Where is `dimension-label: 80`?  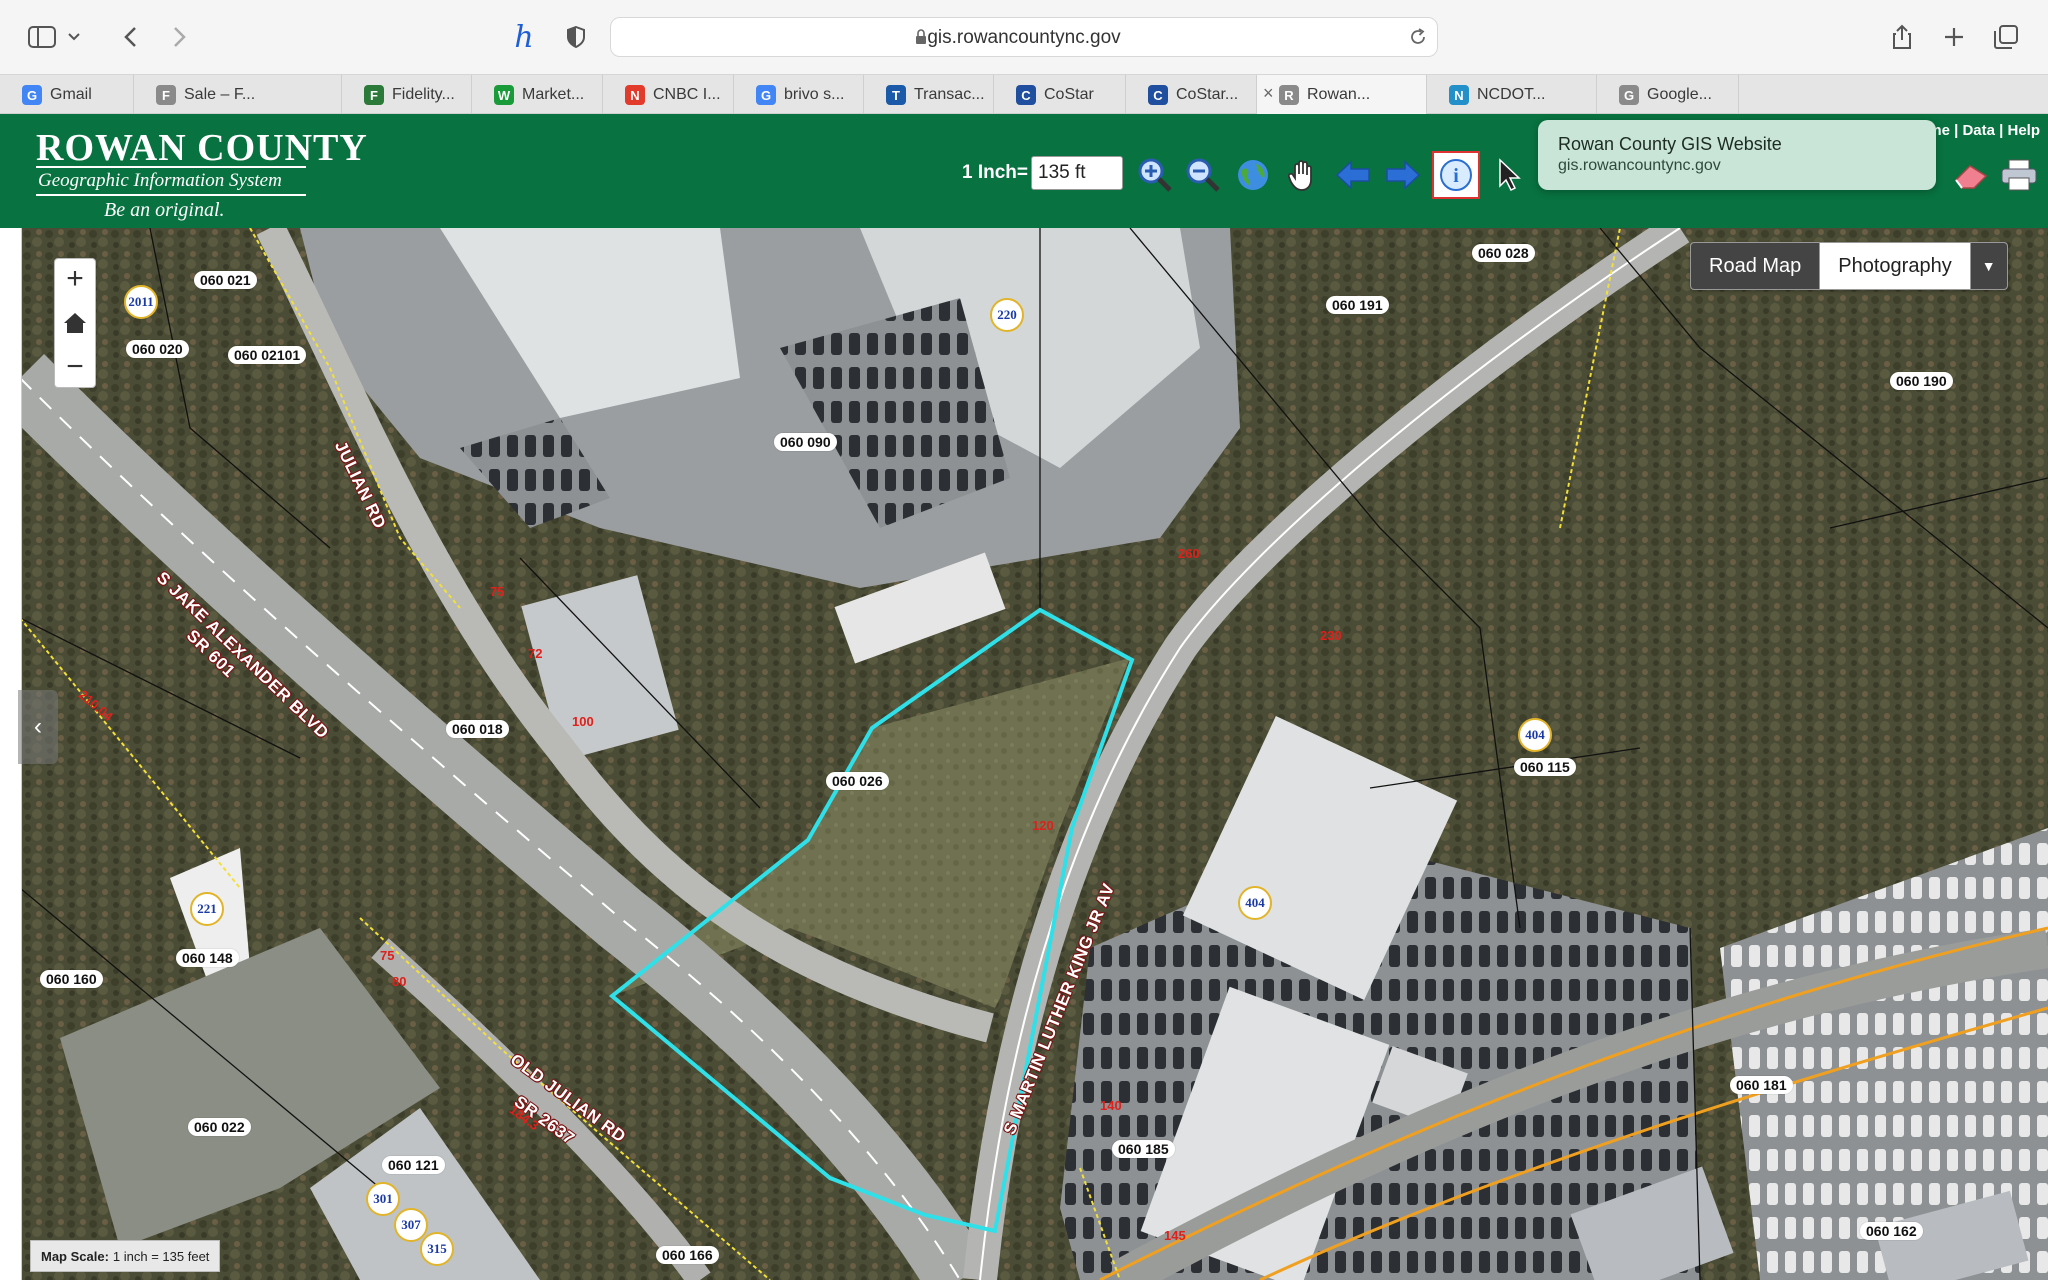 dimension-label: 80 is located at coordinates (399, 981).